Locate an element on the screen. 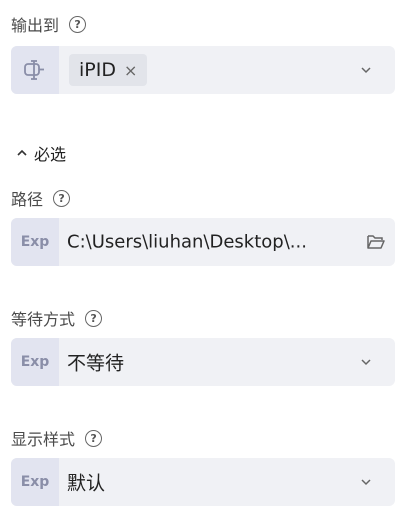 The width and height of the screenshot is (410, 524). display-label-row: 显示样式 ? is located at coordinates (57, 438).